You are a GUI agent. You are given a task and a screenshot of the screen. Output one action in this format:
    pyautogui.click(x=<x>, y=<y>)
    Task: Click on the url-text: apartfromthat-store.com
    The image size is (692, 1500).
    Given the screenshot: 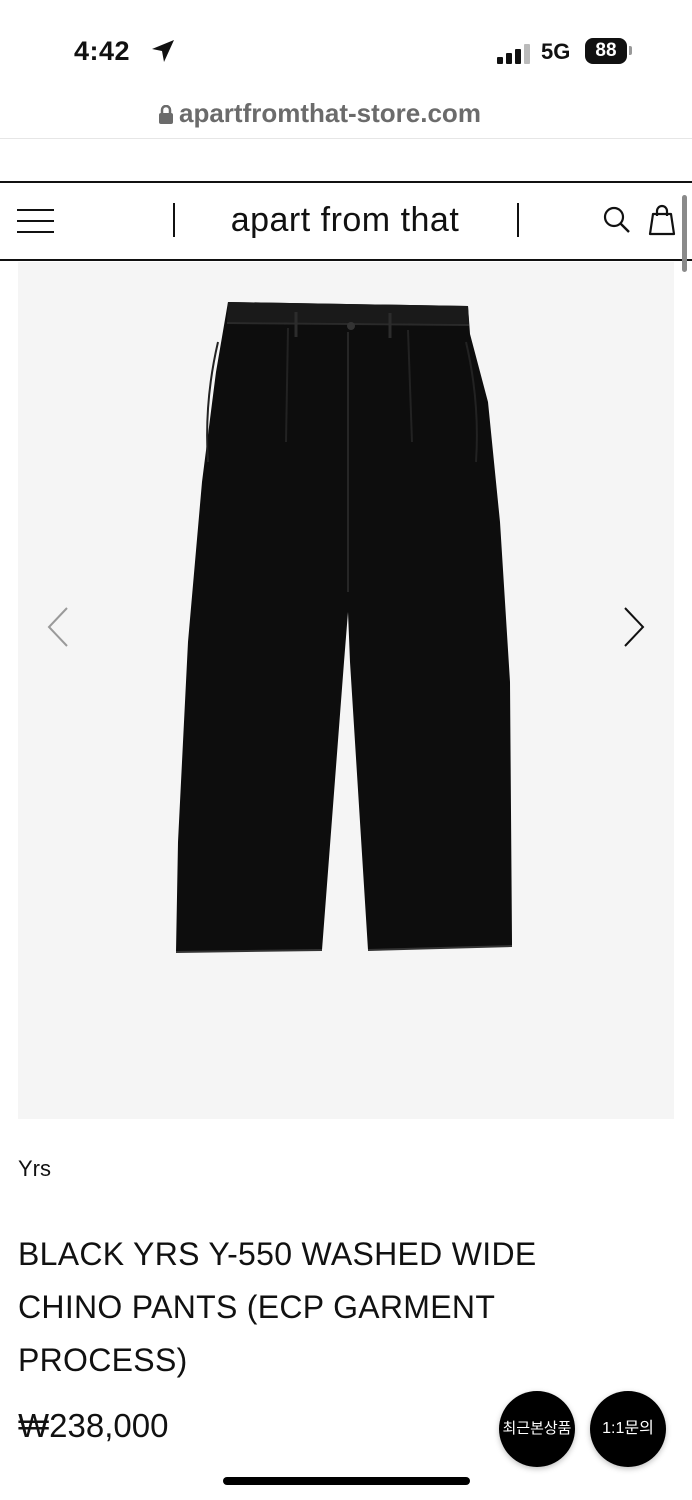 What is the action you would take?
    pyautogui.click(x=330, y=113)
    